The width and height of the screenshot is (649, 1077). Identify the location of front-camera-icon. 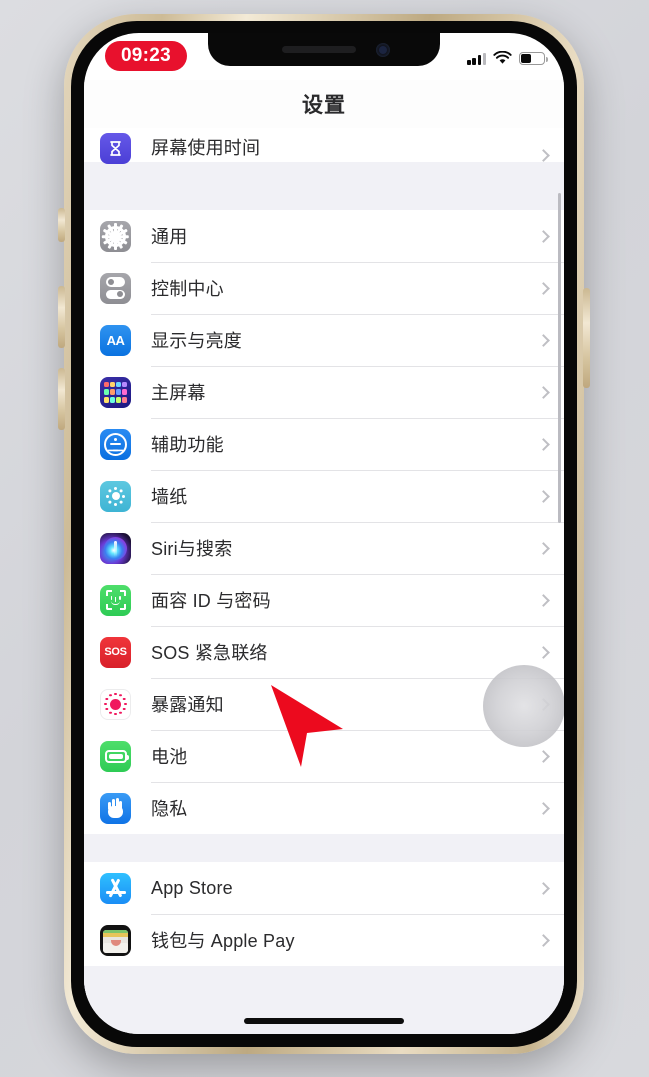
(383, 50).